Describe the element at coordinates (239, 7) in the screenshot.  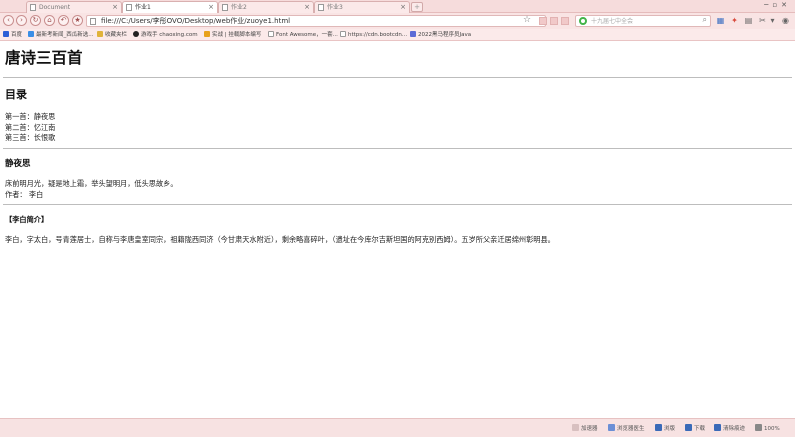
I see `tab-label: 作业2` at that location.